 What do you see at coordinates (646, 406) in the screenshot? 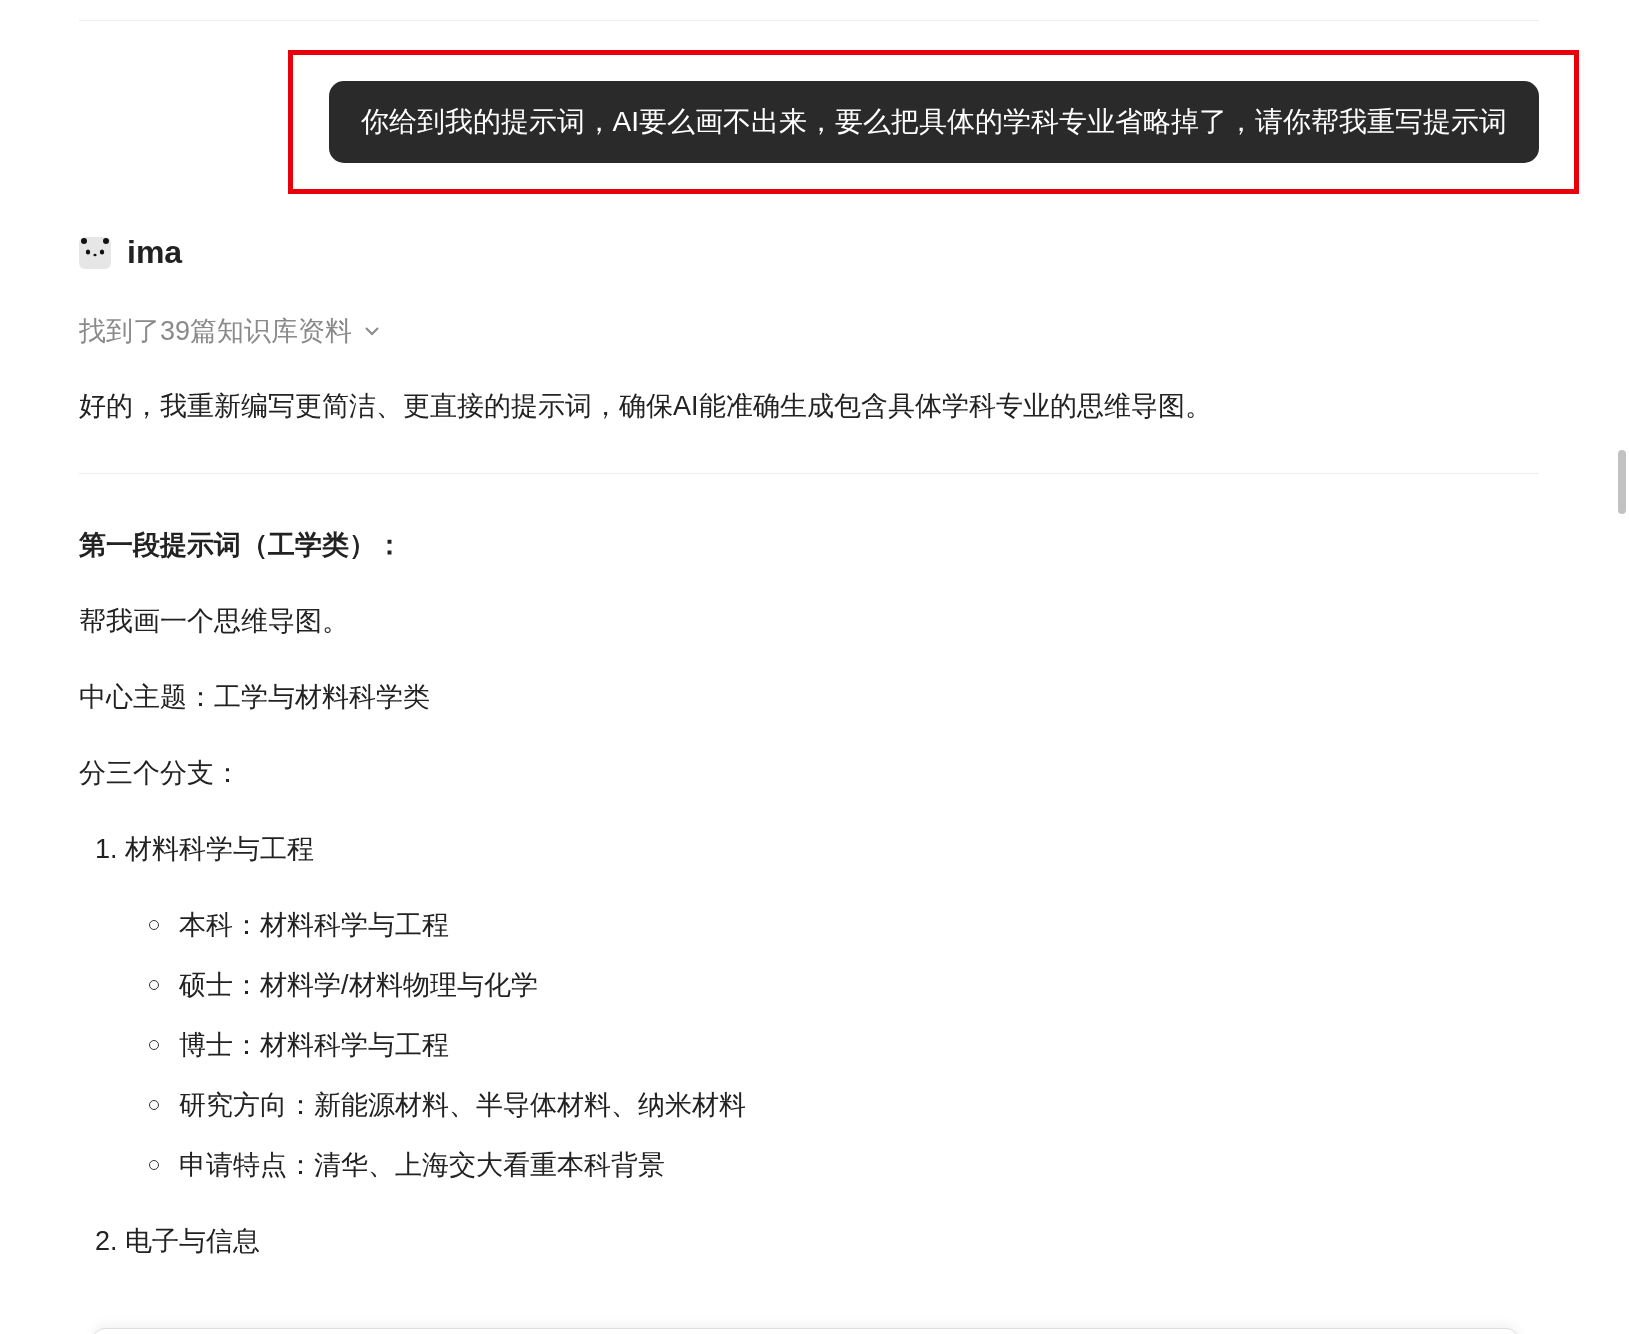
I see `intro-paragraph: 好的，我重新编写更简洁、更直接的提示词，确保AI能准确生成包含具体学科专业的思维导图。` at bounding box center [646, 406].